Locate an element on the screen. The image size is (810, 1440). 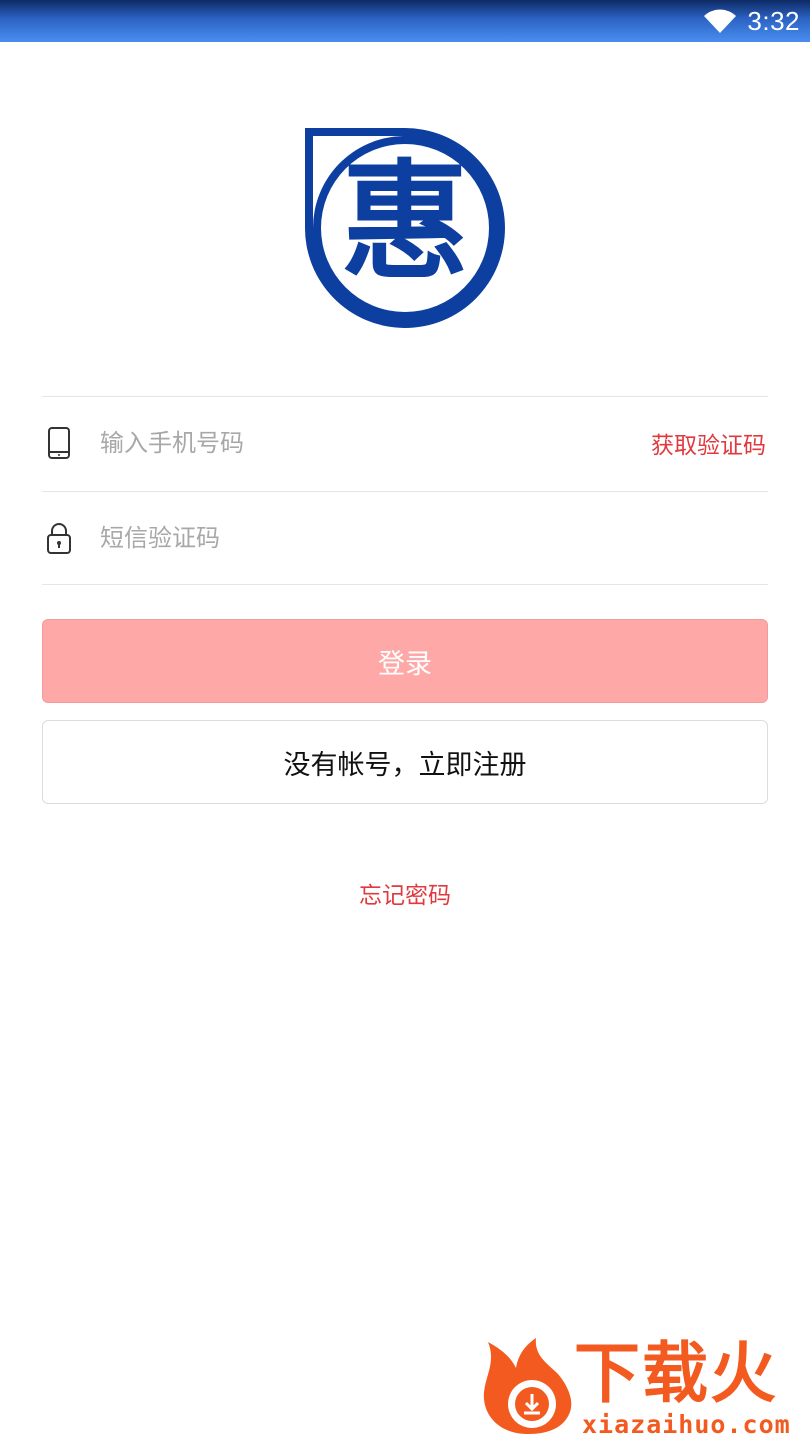
get-code-button: 获取验证码 is located at coordinates (708, 443).